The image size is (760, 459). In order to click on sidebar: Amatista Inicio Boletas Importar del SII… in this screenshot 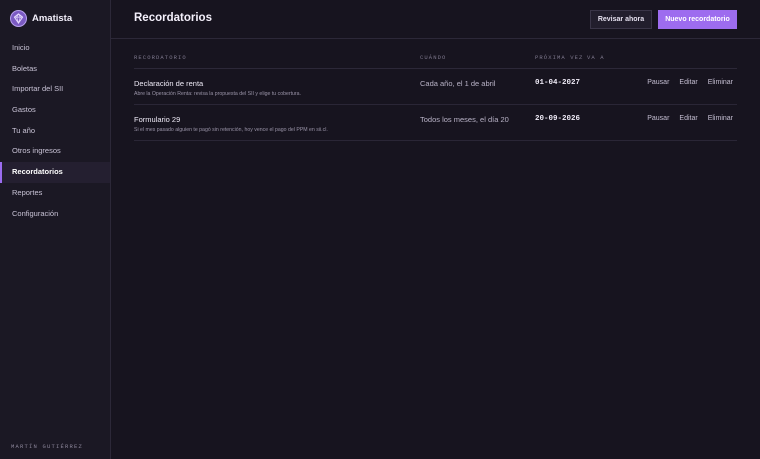, I will do `click(55, 229)`.